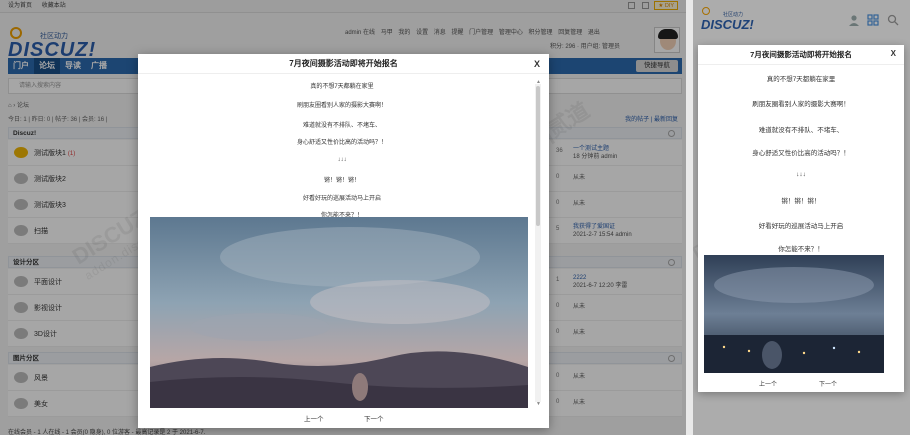 The width and height of the screenshot is (910, 435). Describe the element at coordinates (538, 404) in the screenshot. I see `scroll-down-icon: ▼` at that location.